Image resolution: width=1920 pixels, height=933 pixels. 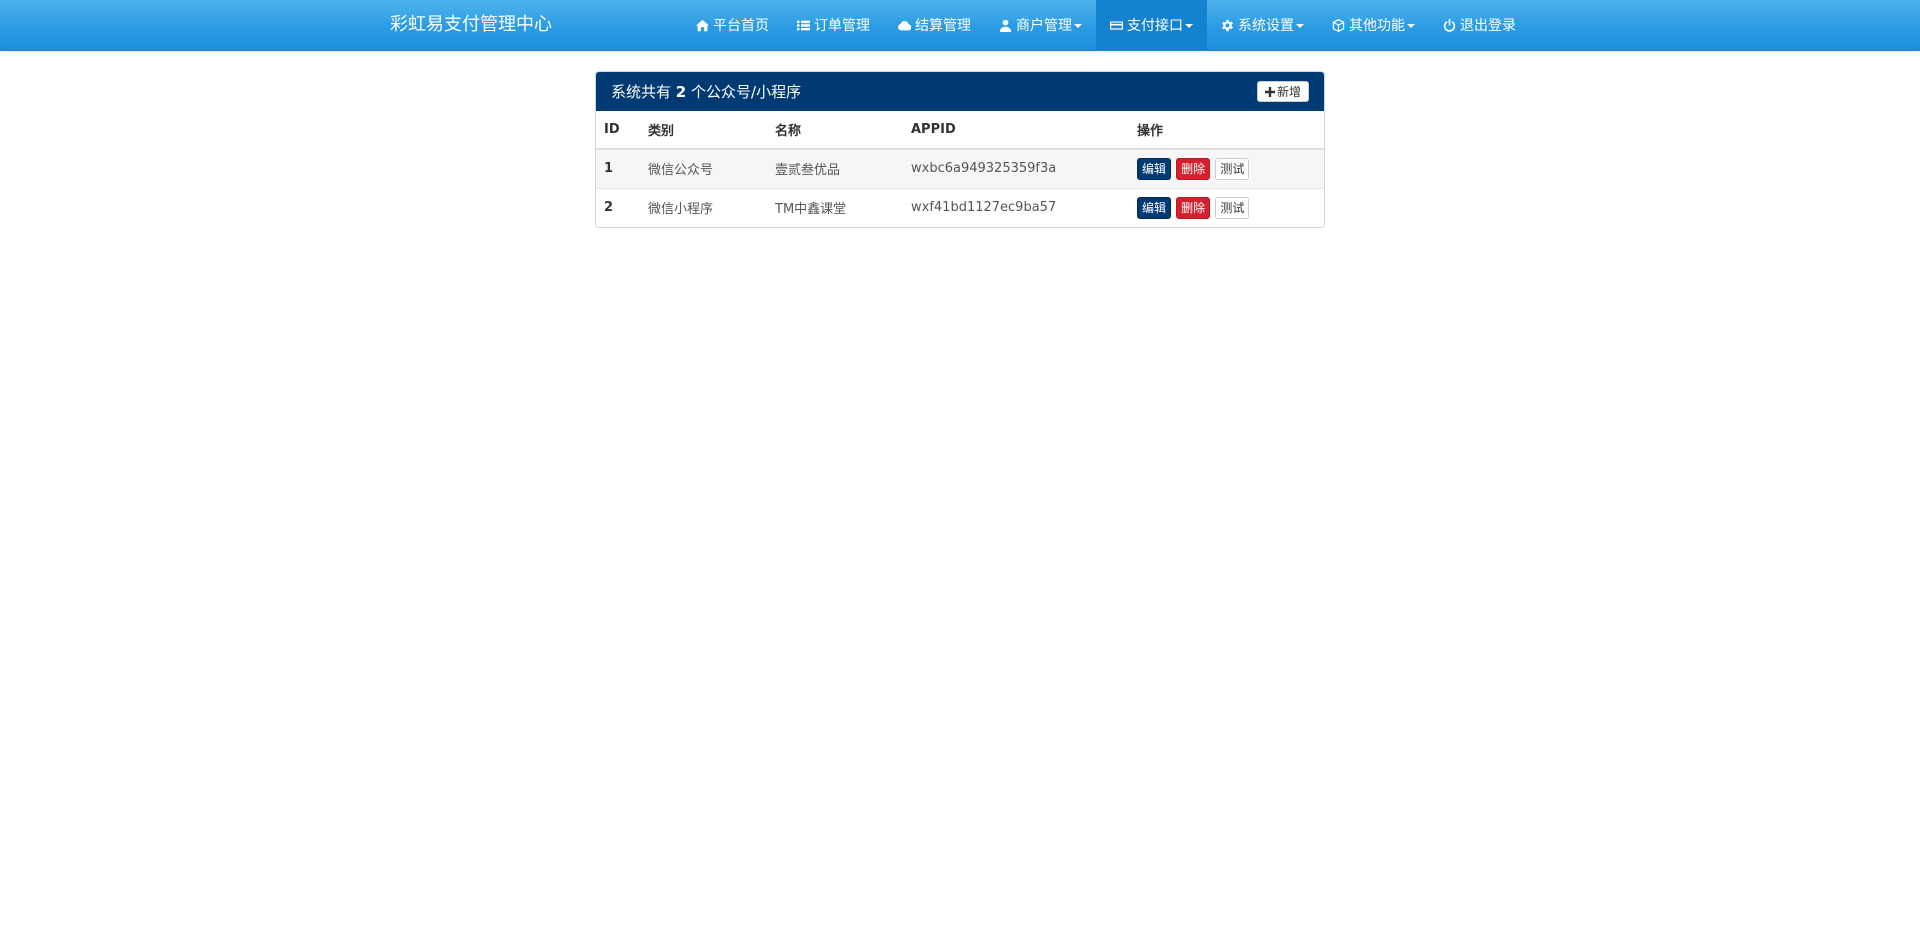 What do you see at coordinates (1116, 25) in the screenshot?
I see `credit-card-icon` at bounding box center [1116, 25].